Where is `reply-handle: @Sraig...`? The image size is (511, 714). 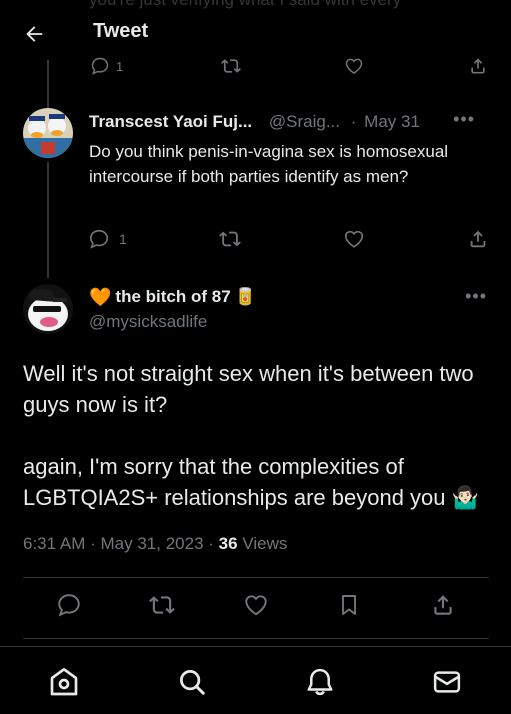 reply-handle: @Sraig... is located at coordinates (304, 121).